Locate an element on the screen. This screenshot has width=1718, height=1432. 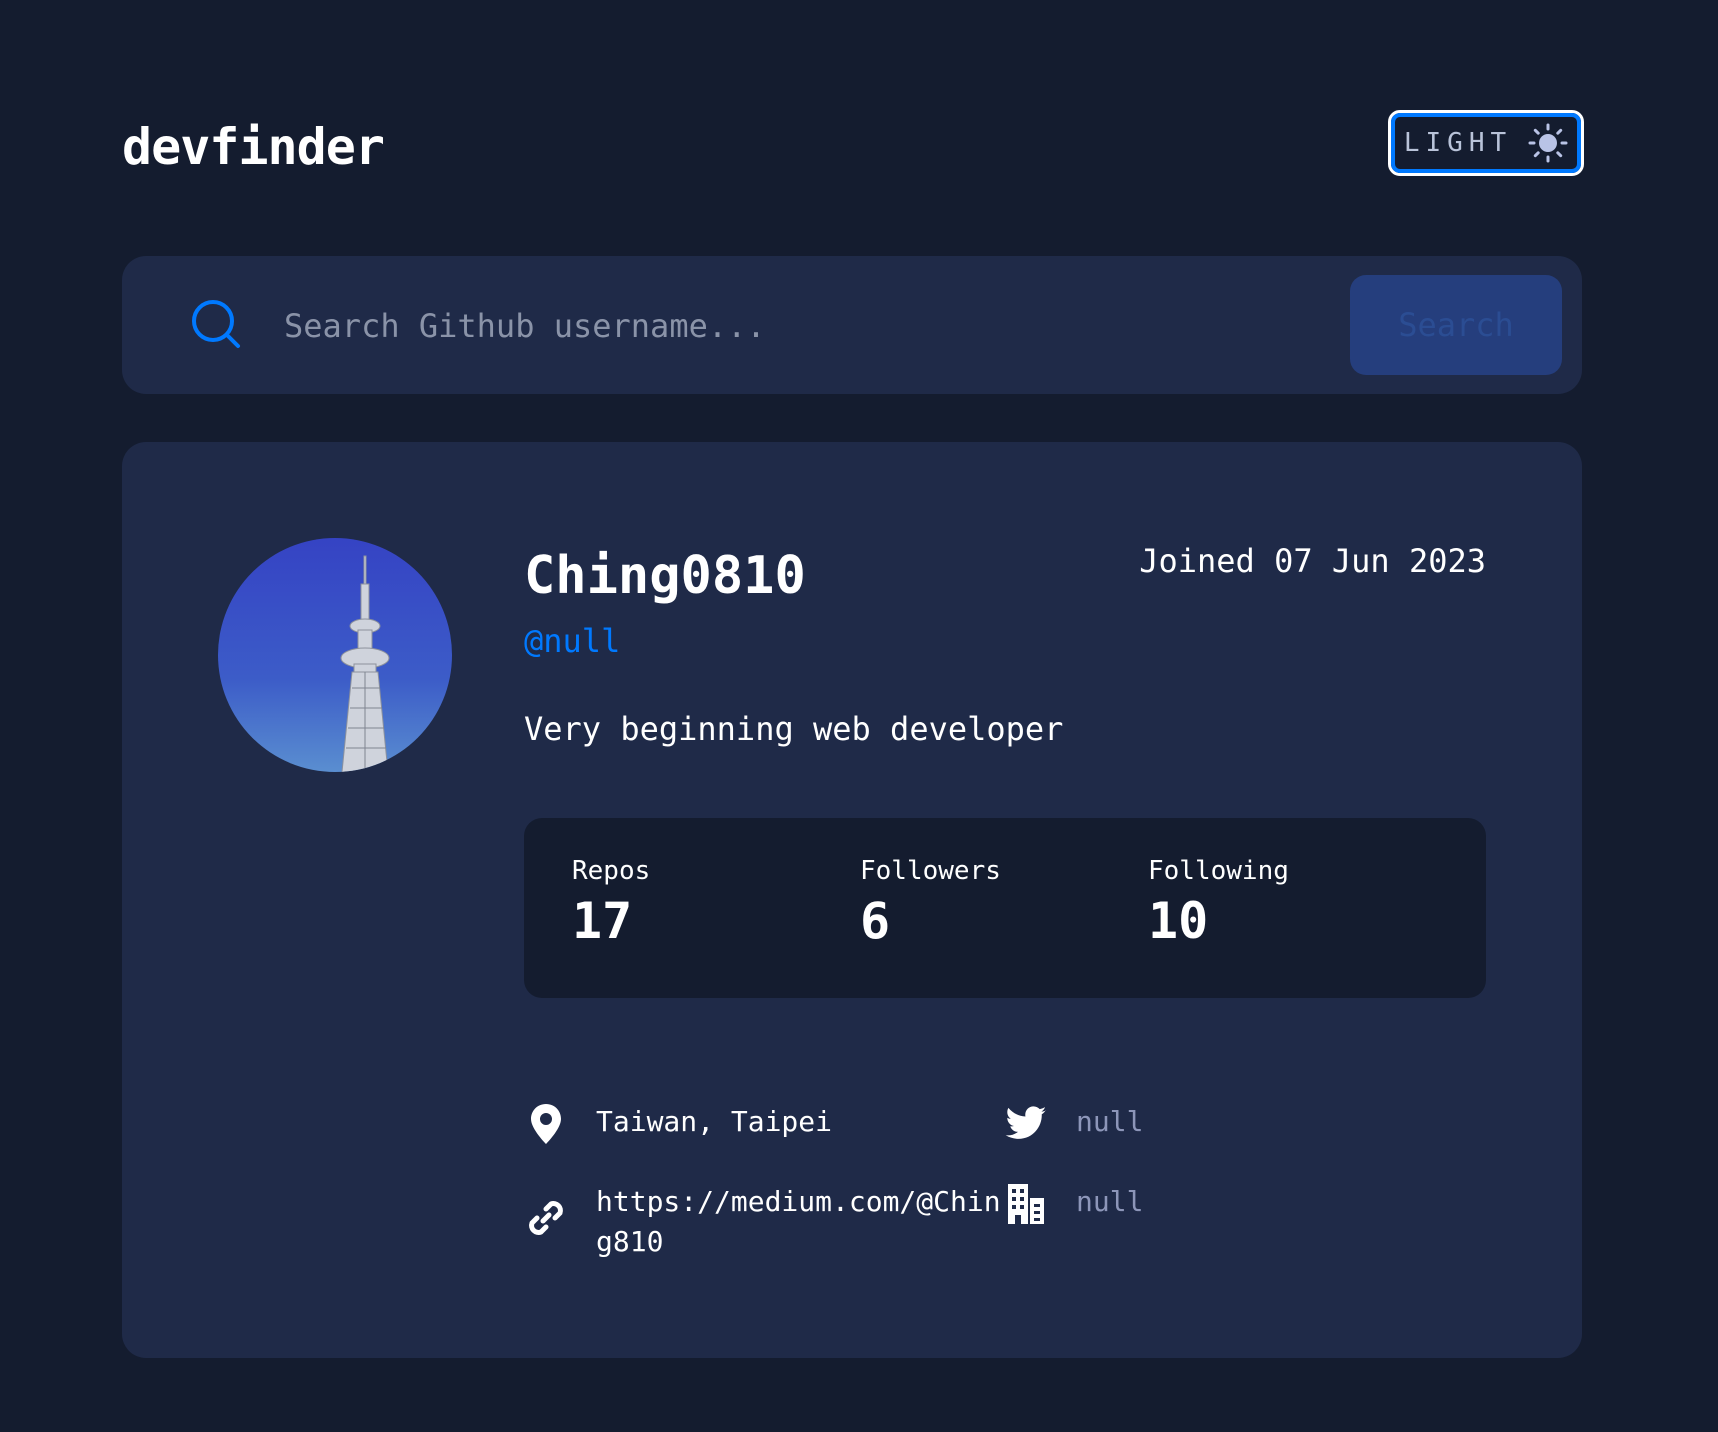
twitter-text: null is located at coordinates (1110, 1121).